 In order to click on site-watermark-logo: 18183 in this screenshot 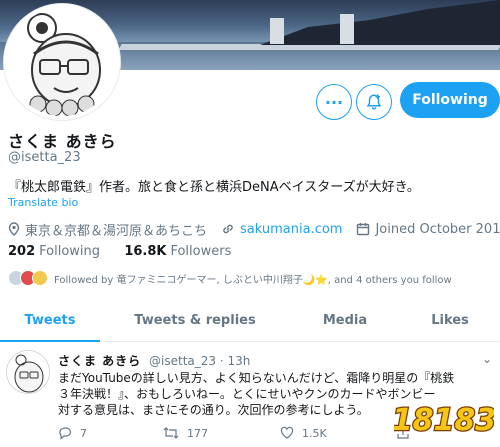, I will do `click(444, 421)`.